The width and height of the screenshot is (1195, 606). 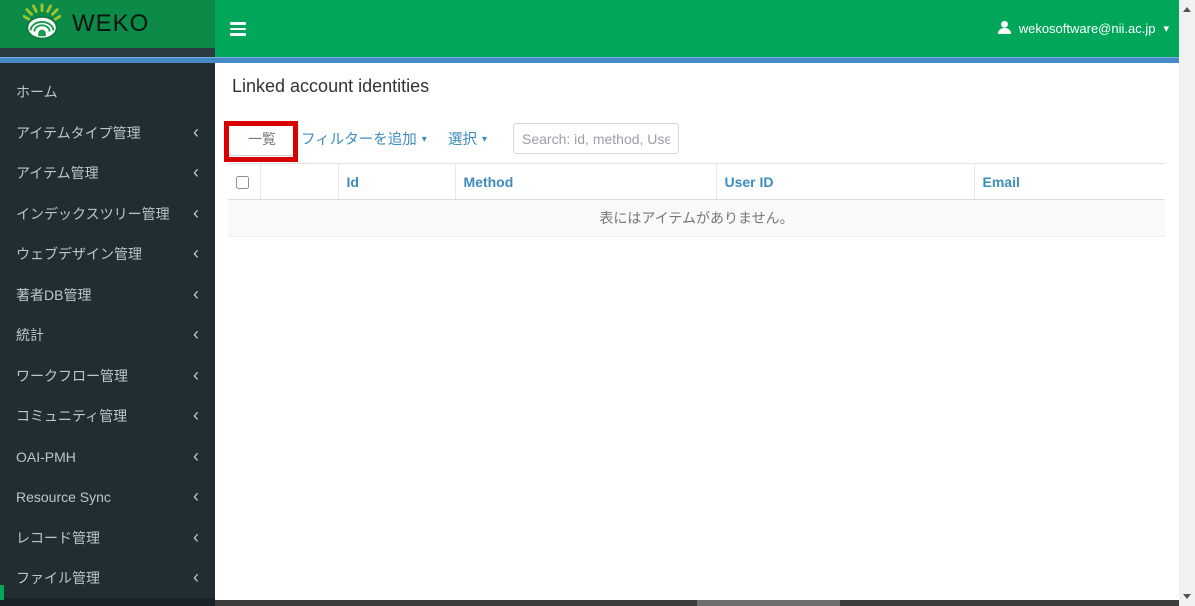 I want to click on sidebar-item-label: 統計, so click(x=30, y=335).